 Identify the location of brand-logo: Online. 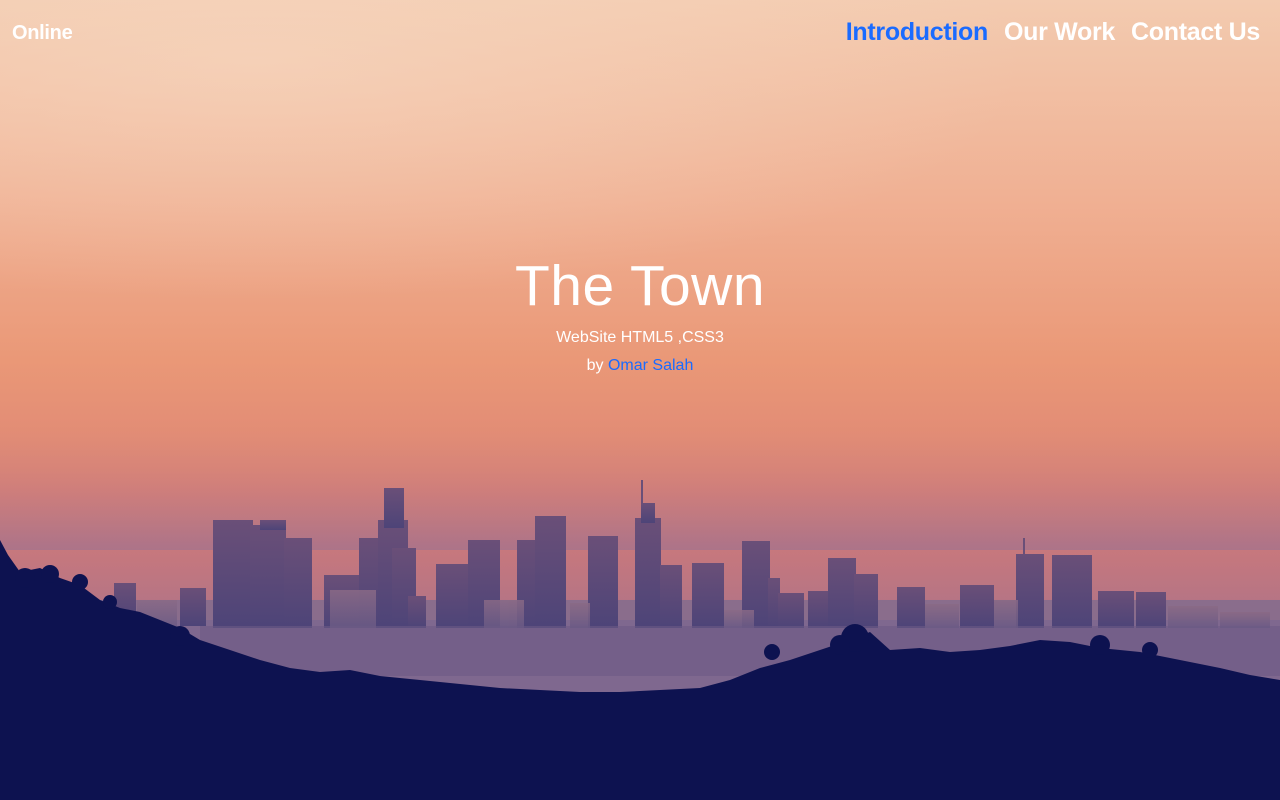
(42, 33).